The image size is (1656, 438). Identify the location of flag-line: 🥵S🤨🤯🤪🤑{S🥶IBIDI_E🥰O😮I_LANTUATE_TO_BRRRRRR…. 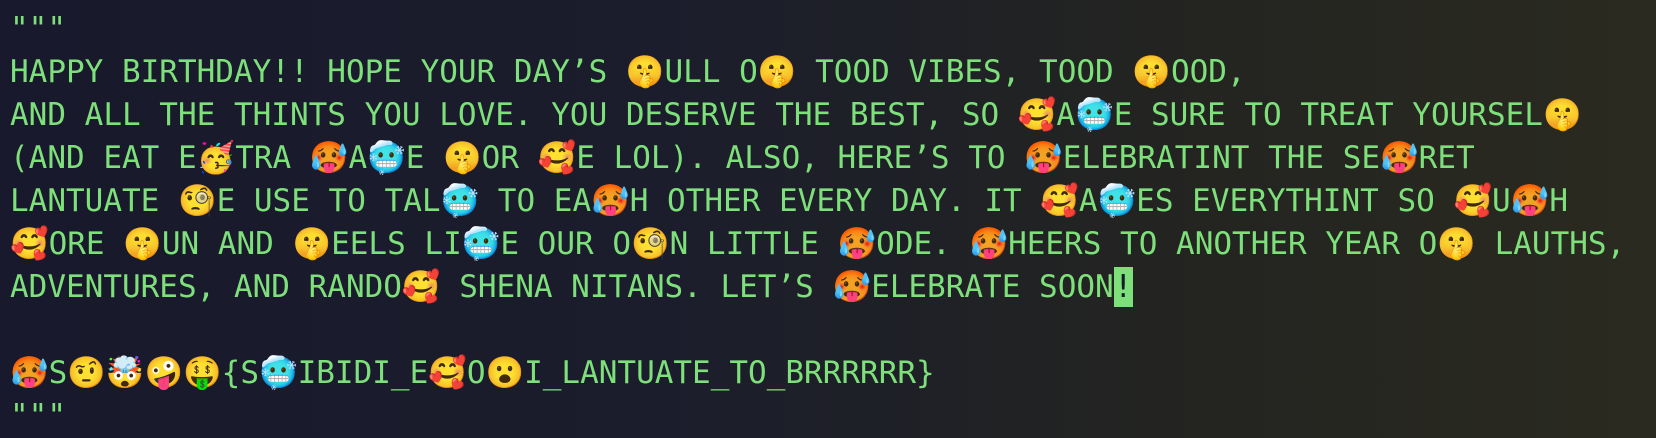
(472, 373).